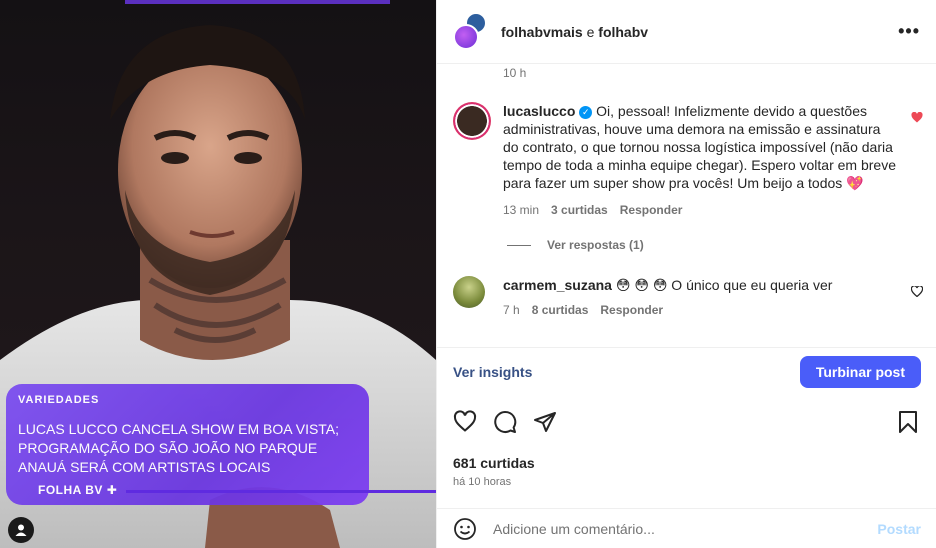 The image size is (936, 548). I want to click on view-replies-label: Ver respostas (1), so click(595, 245).